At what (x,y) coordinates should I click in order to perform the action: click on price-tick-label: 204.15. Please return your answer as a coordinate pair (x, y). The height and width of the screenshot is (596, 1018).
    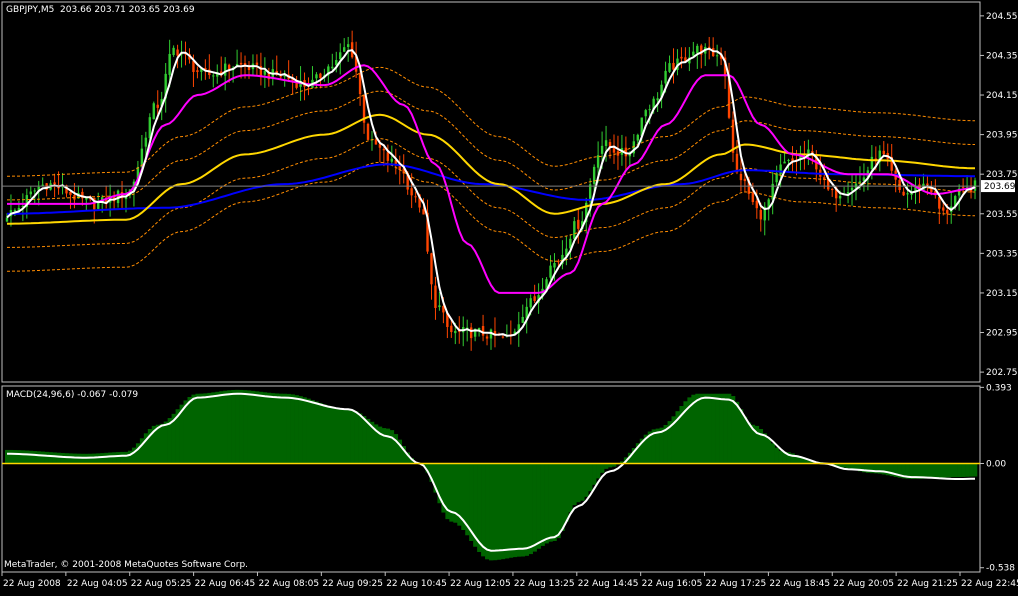
    Looking at the image, I should click on (1002, 96).